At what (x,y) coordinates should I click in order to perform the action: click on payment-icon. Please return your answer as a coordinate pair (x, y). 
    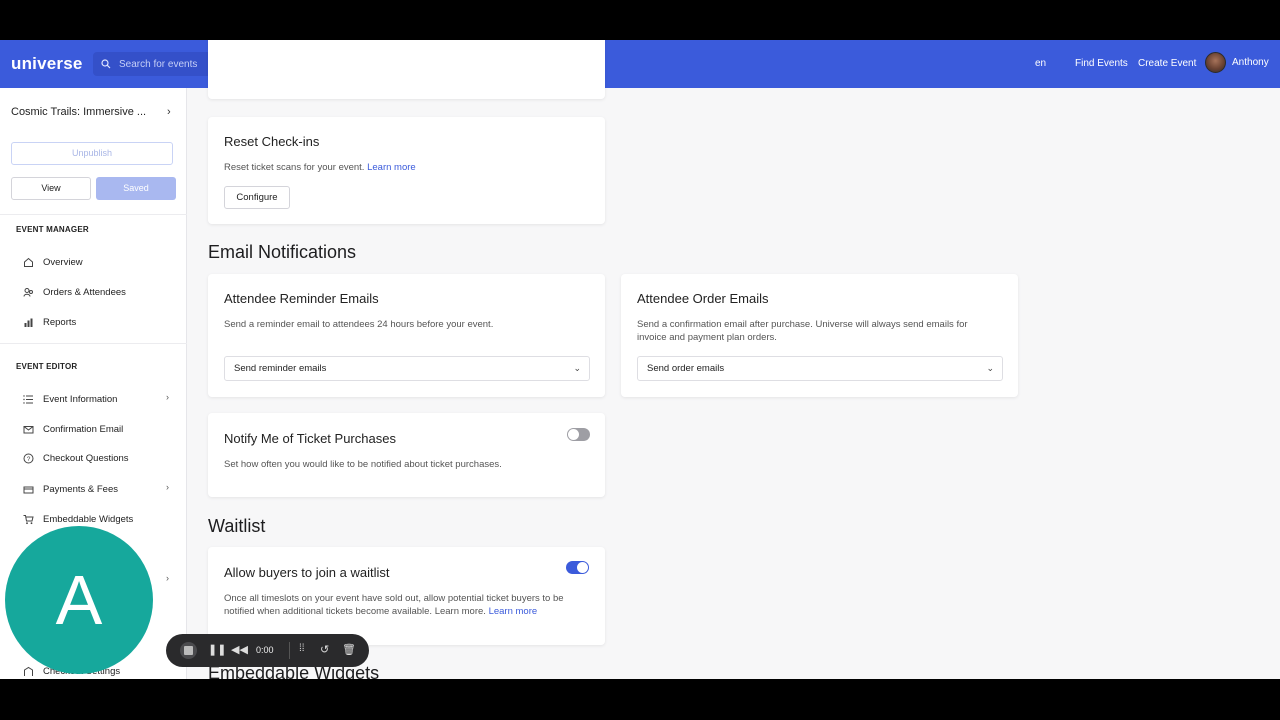
    Looking at the image, I should click on (28, 489).